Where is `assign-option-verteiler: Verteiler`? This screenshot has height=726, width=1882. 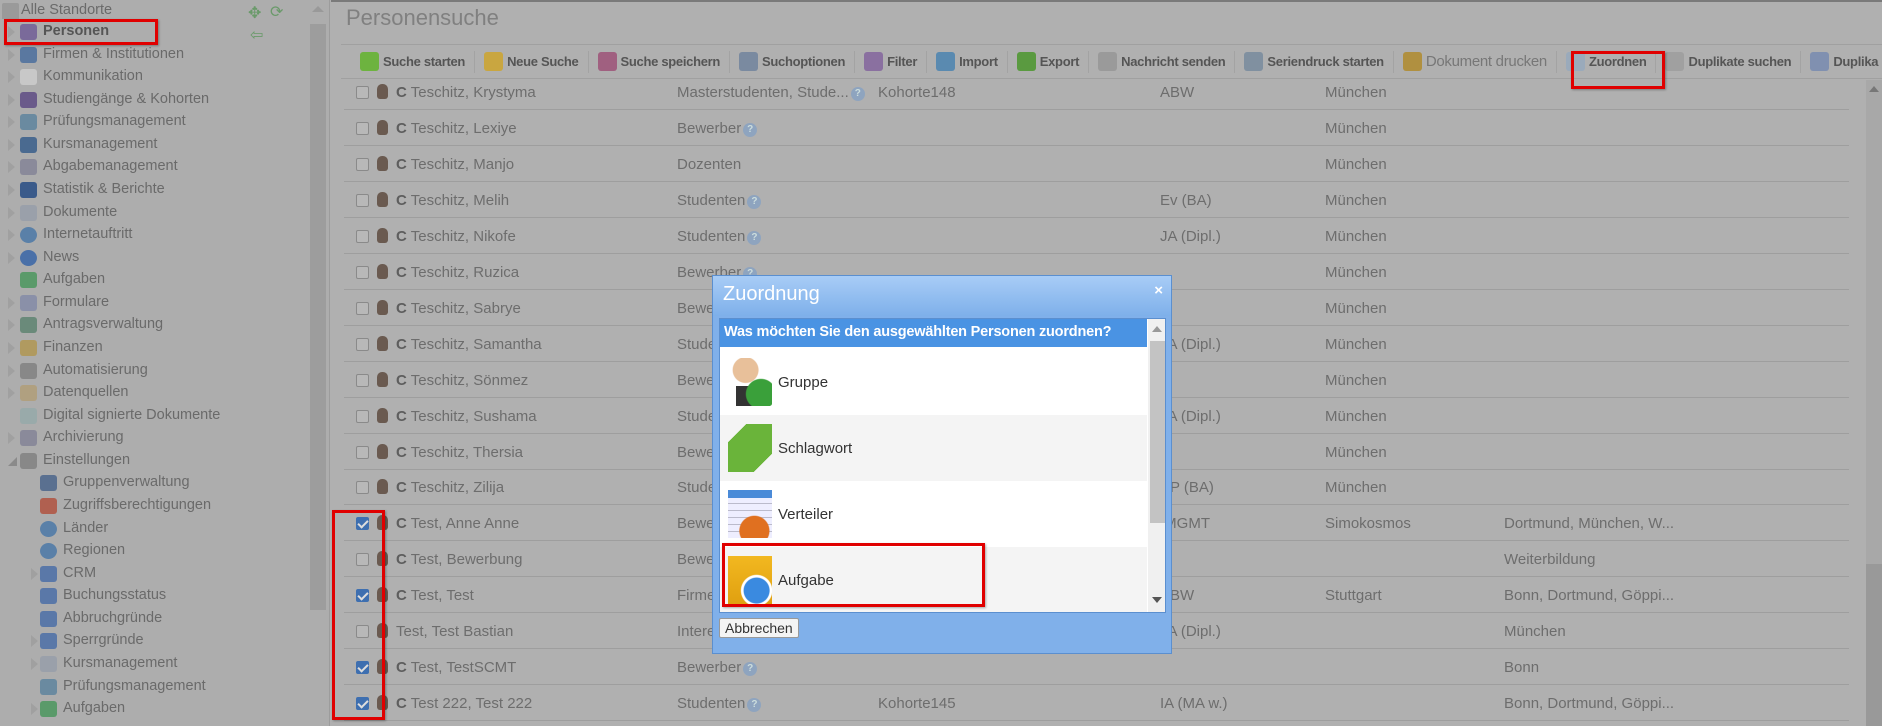
assign-option-verteiler: Verteiler is located at coordinates (933, 514).